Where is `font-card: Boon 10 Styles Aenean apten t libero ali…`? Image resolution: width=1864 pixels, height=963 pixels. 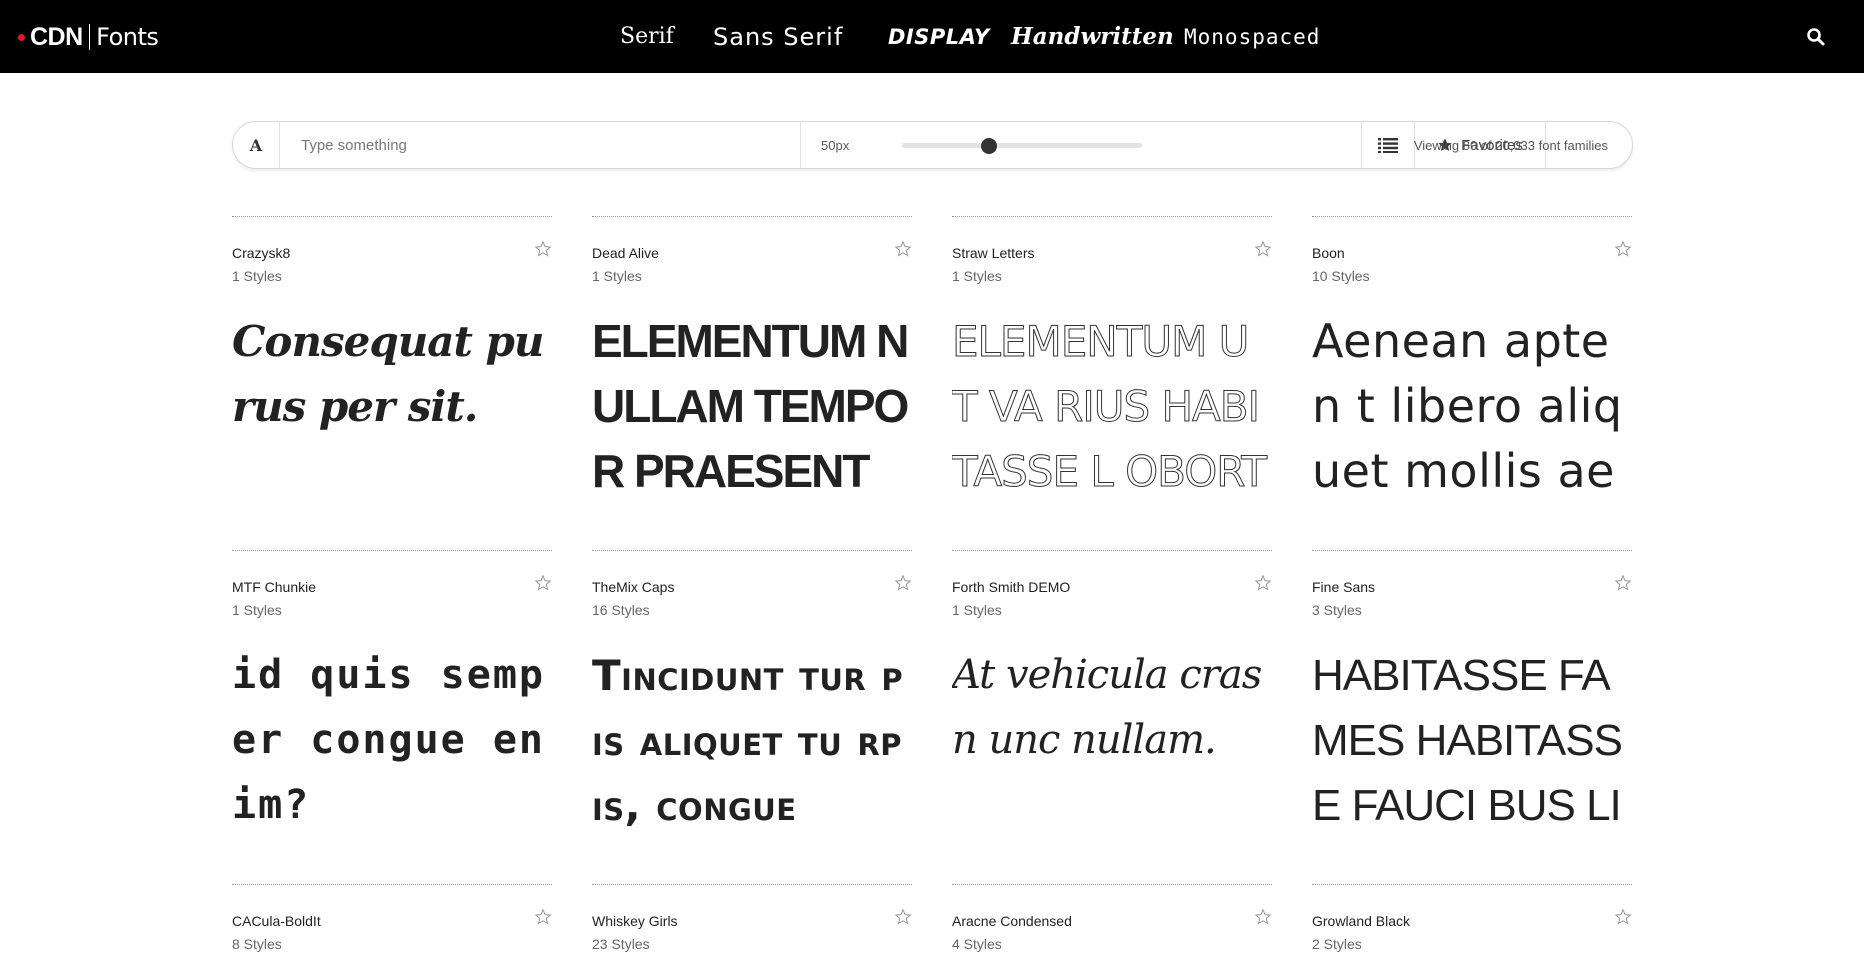 font-card: Boon 10 Styles Aenean apten t libero ali… is located at coordinates (1472, 371).